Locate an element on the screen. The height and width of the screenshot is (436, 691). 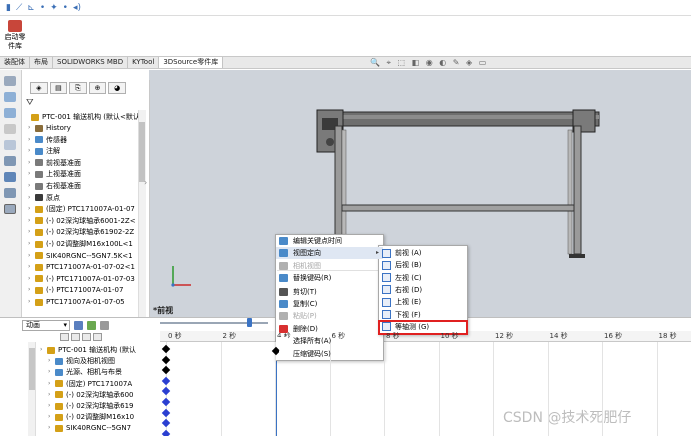
tab-config-icon: ⎘ is located at coordinates (78, 88).